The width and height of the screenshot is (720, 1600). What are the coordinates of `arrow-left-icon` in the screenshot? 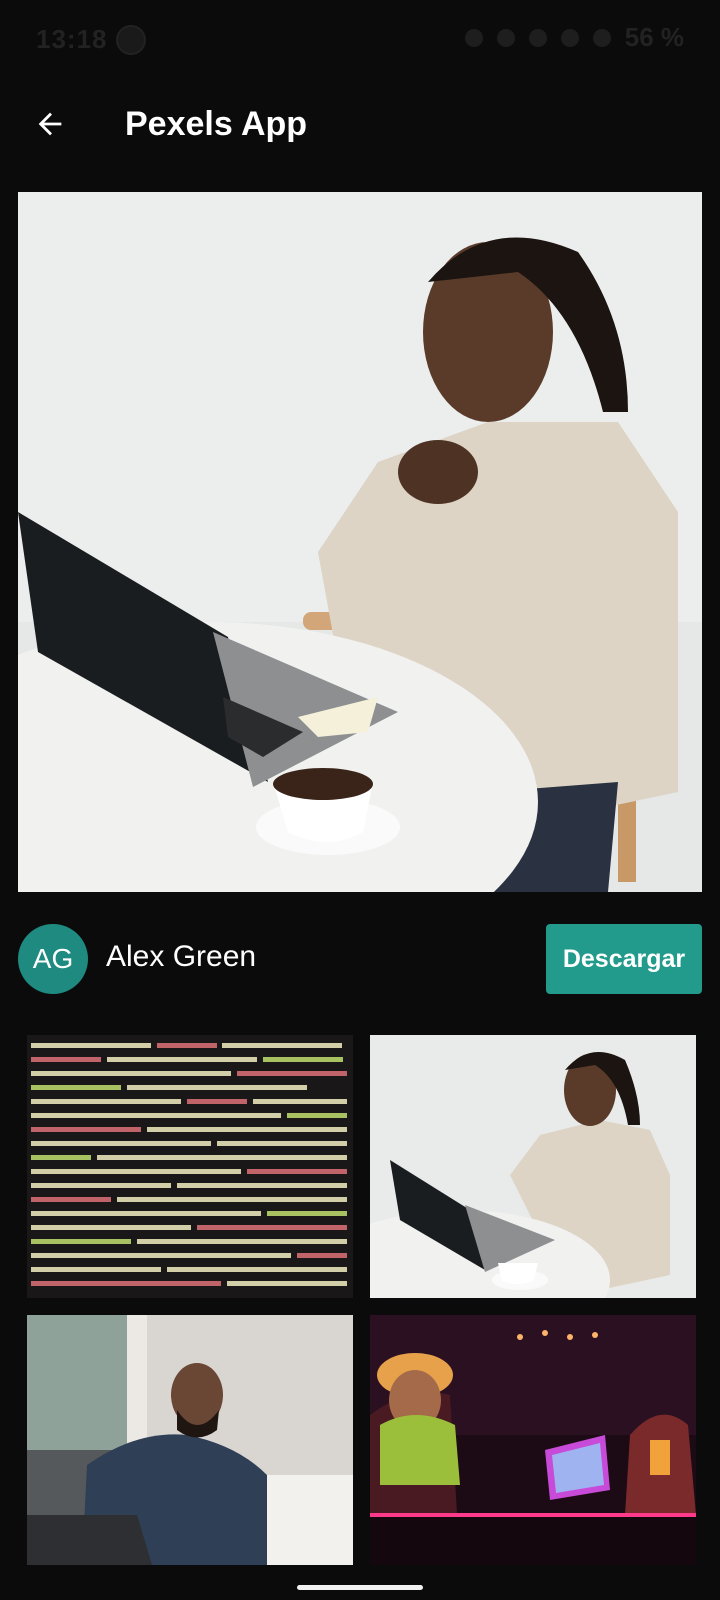 It's located at (50, 124).